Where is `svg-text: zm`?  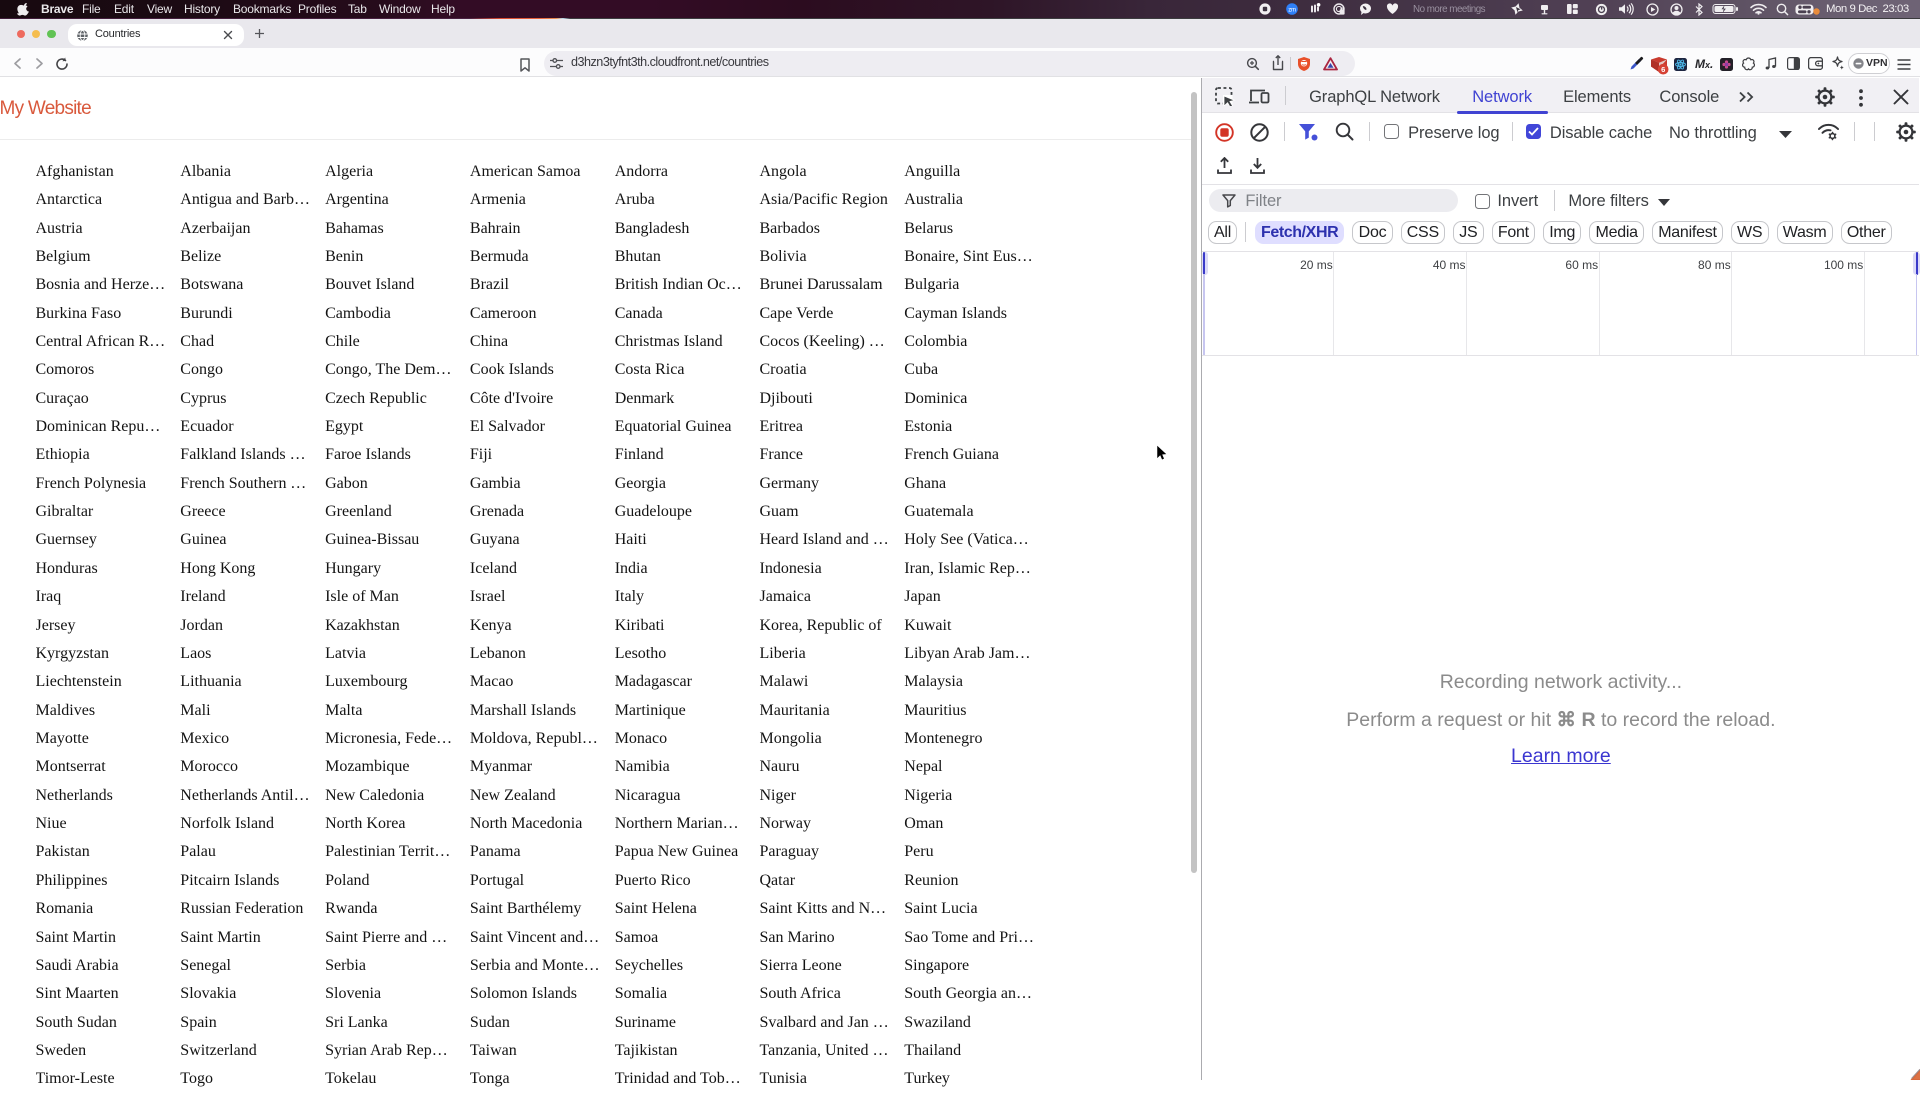 svg-text: zm is located at coordinates (1292, 10).